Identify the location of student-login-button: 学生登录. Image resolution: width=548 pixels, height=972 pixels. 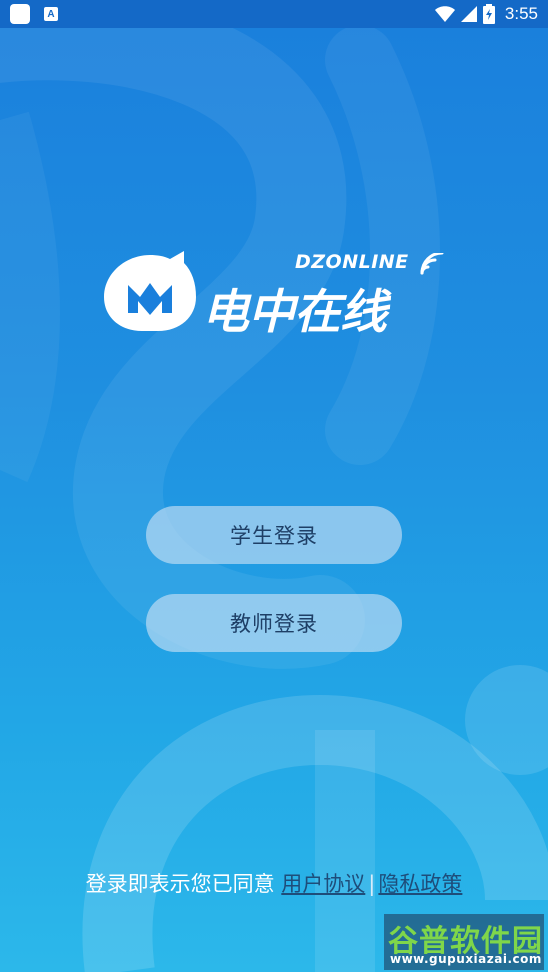
(274, 535).